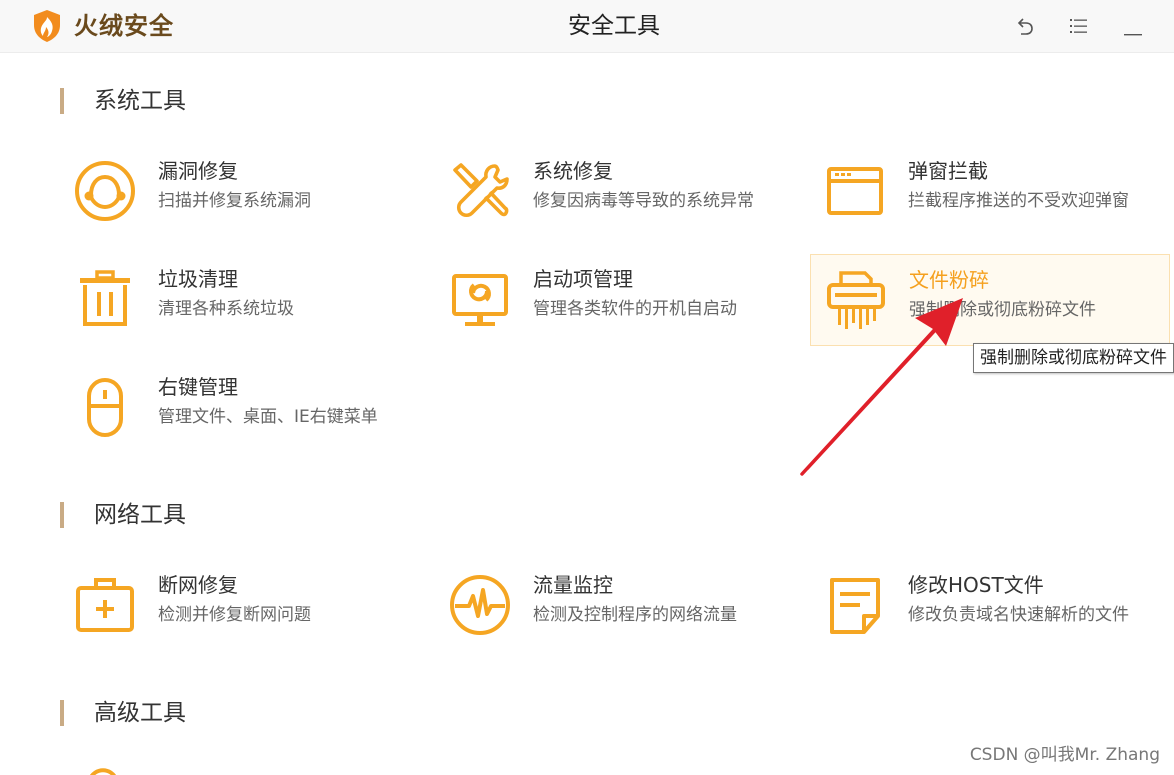  Describe the element at coordinates (198, 387) in the screenshot. I see `tool-name: 右键管理` at that location.